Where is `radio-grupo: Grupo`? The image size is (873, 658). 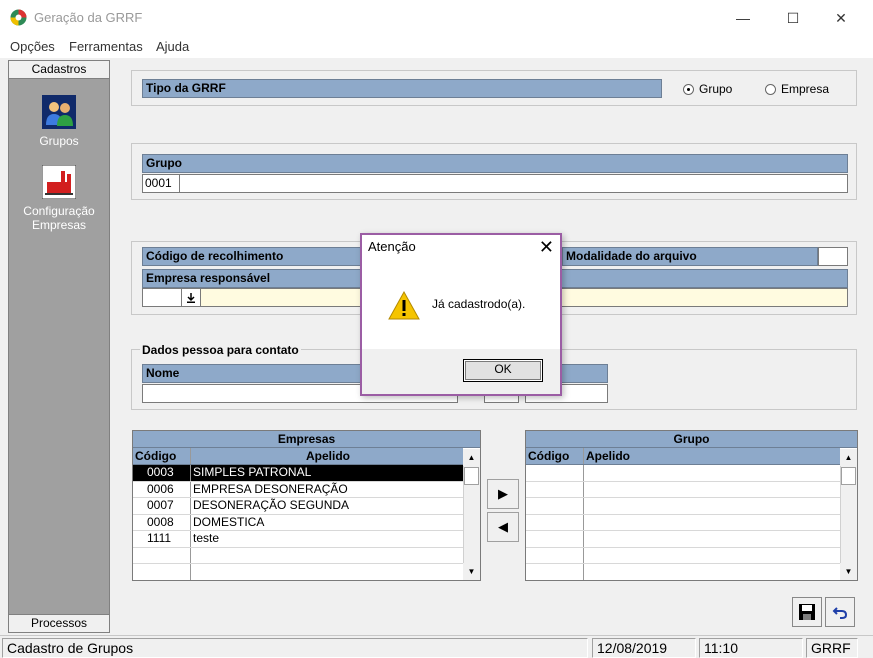 radio-grupo: Grupo is located at coordinates (707, 89).